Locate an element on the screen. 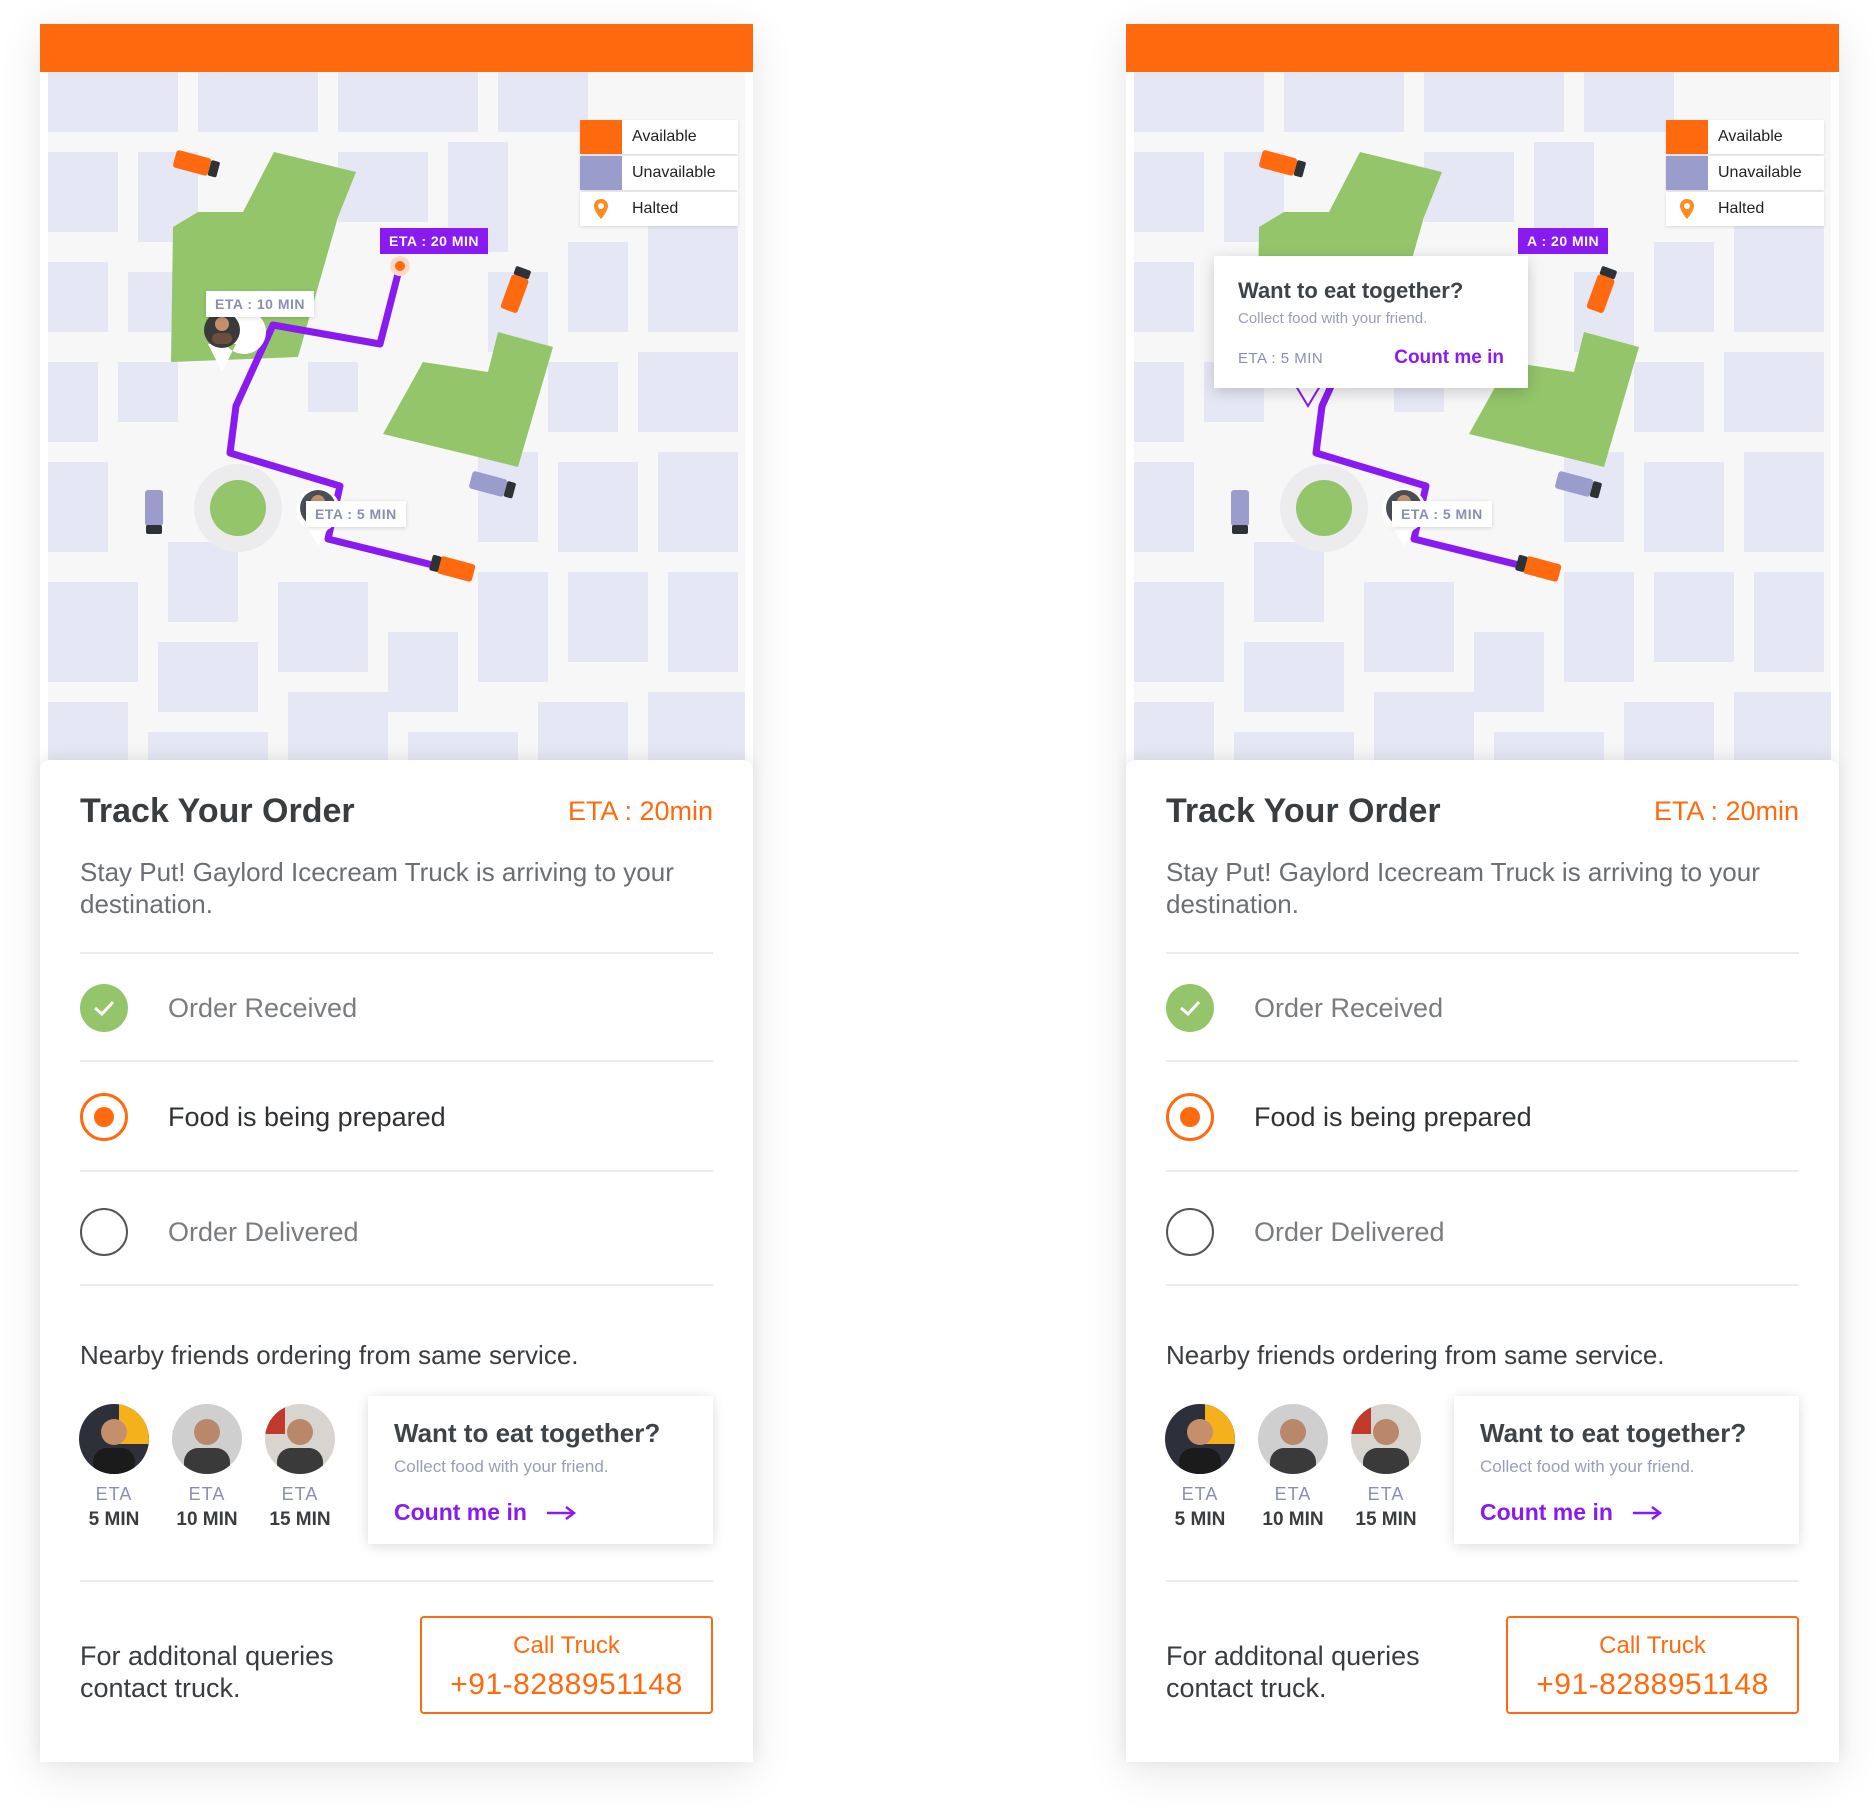 The height and width of the screenshot is (1814, 1876). invite-subtitle: Collect food with your friend. is located at coordinates (501, 1466).